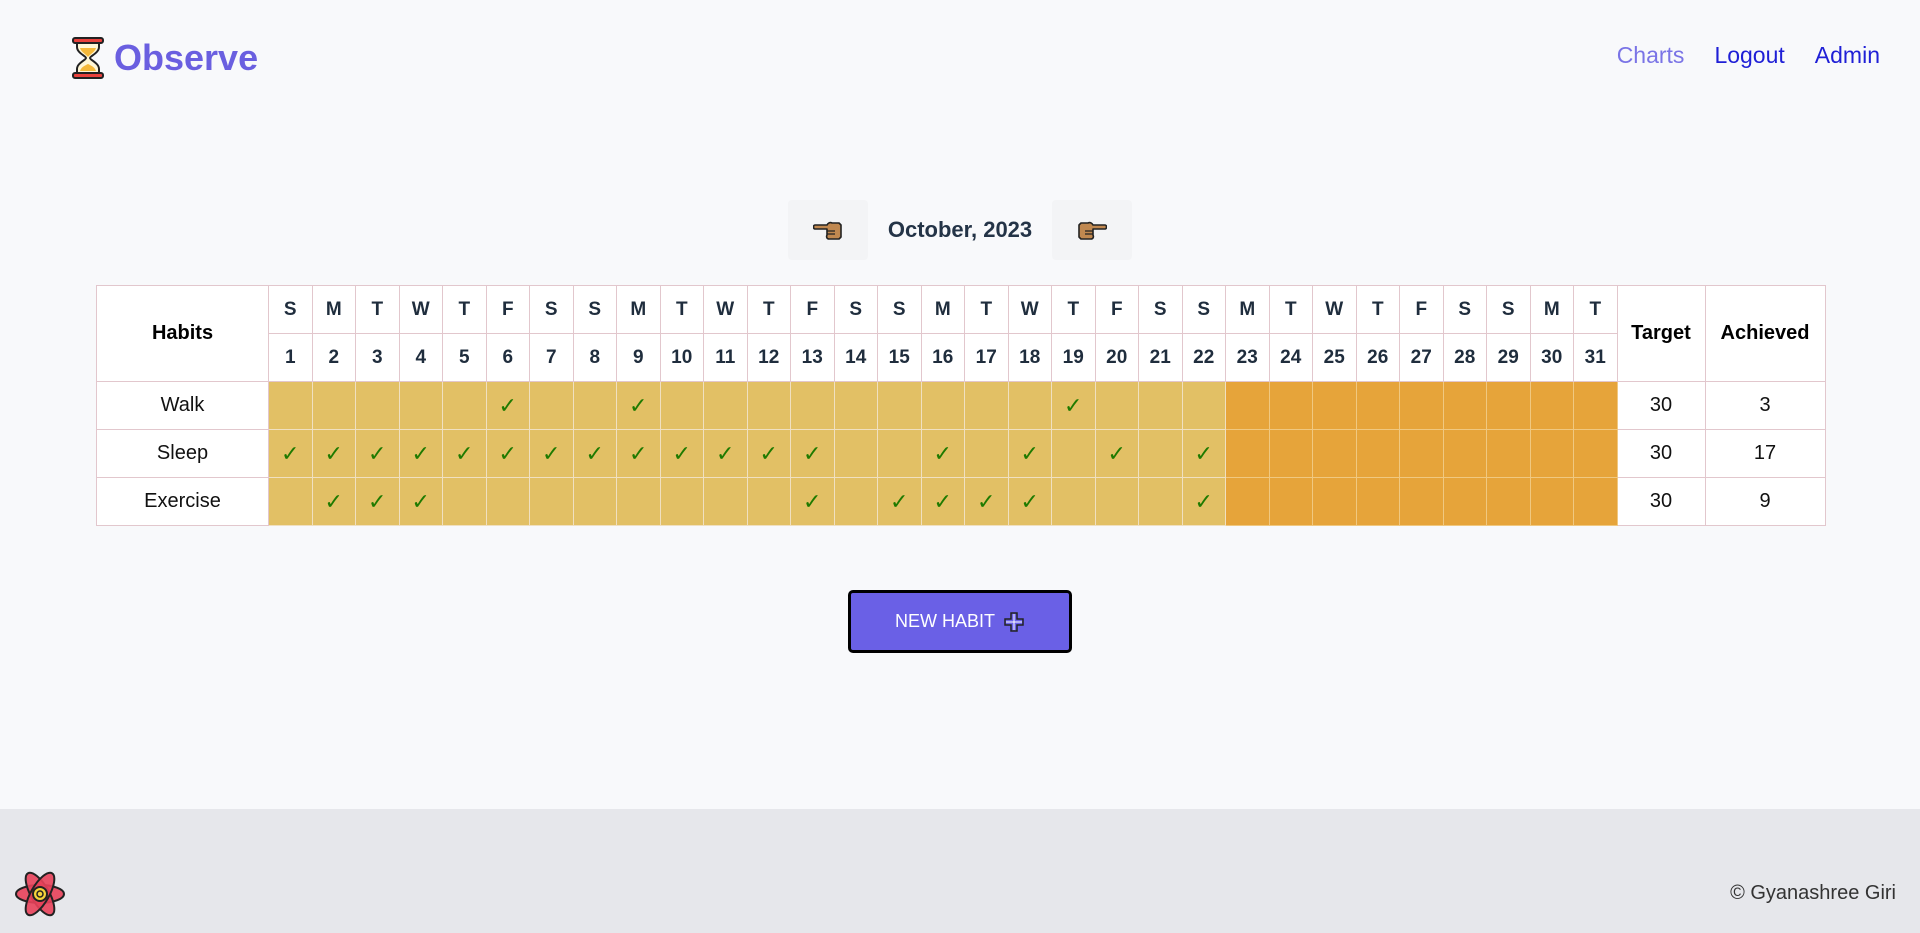  I want to click on day-number-header: 10, so click(681, 357).